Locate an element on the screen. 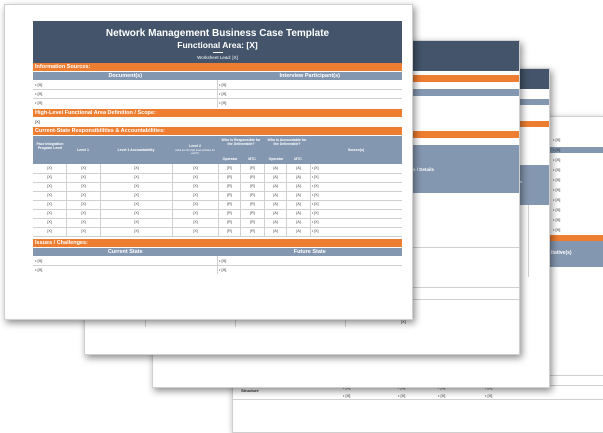 The width and height of the screenshot is (603, 433). col-face: Face Integration Program Level is located at coordinates (50, 146).